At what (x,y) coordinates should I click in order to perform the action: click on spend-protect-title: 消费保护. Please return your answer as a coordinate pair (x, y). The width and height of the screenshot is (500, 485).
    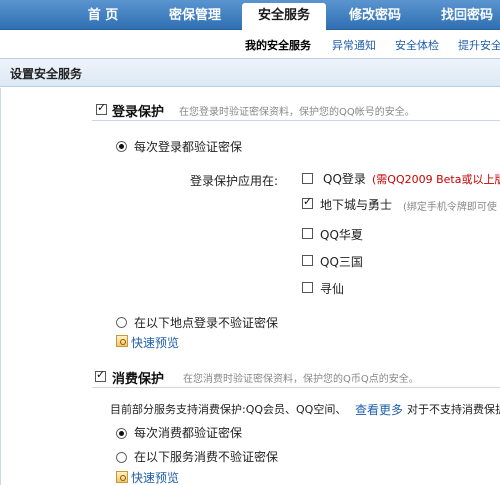
    Looking at the image, I should click on (138, 379).